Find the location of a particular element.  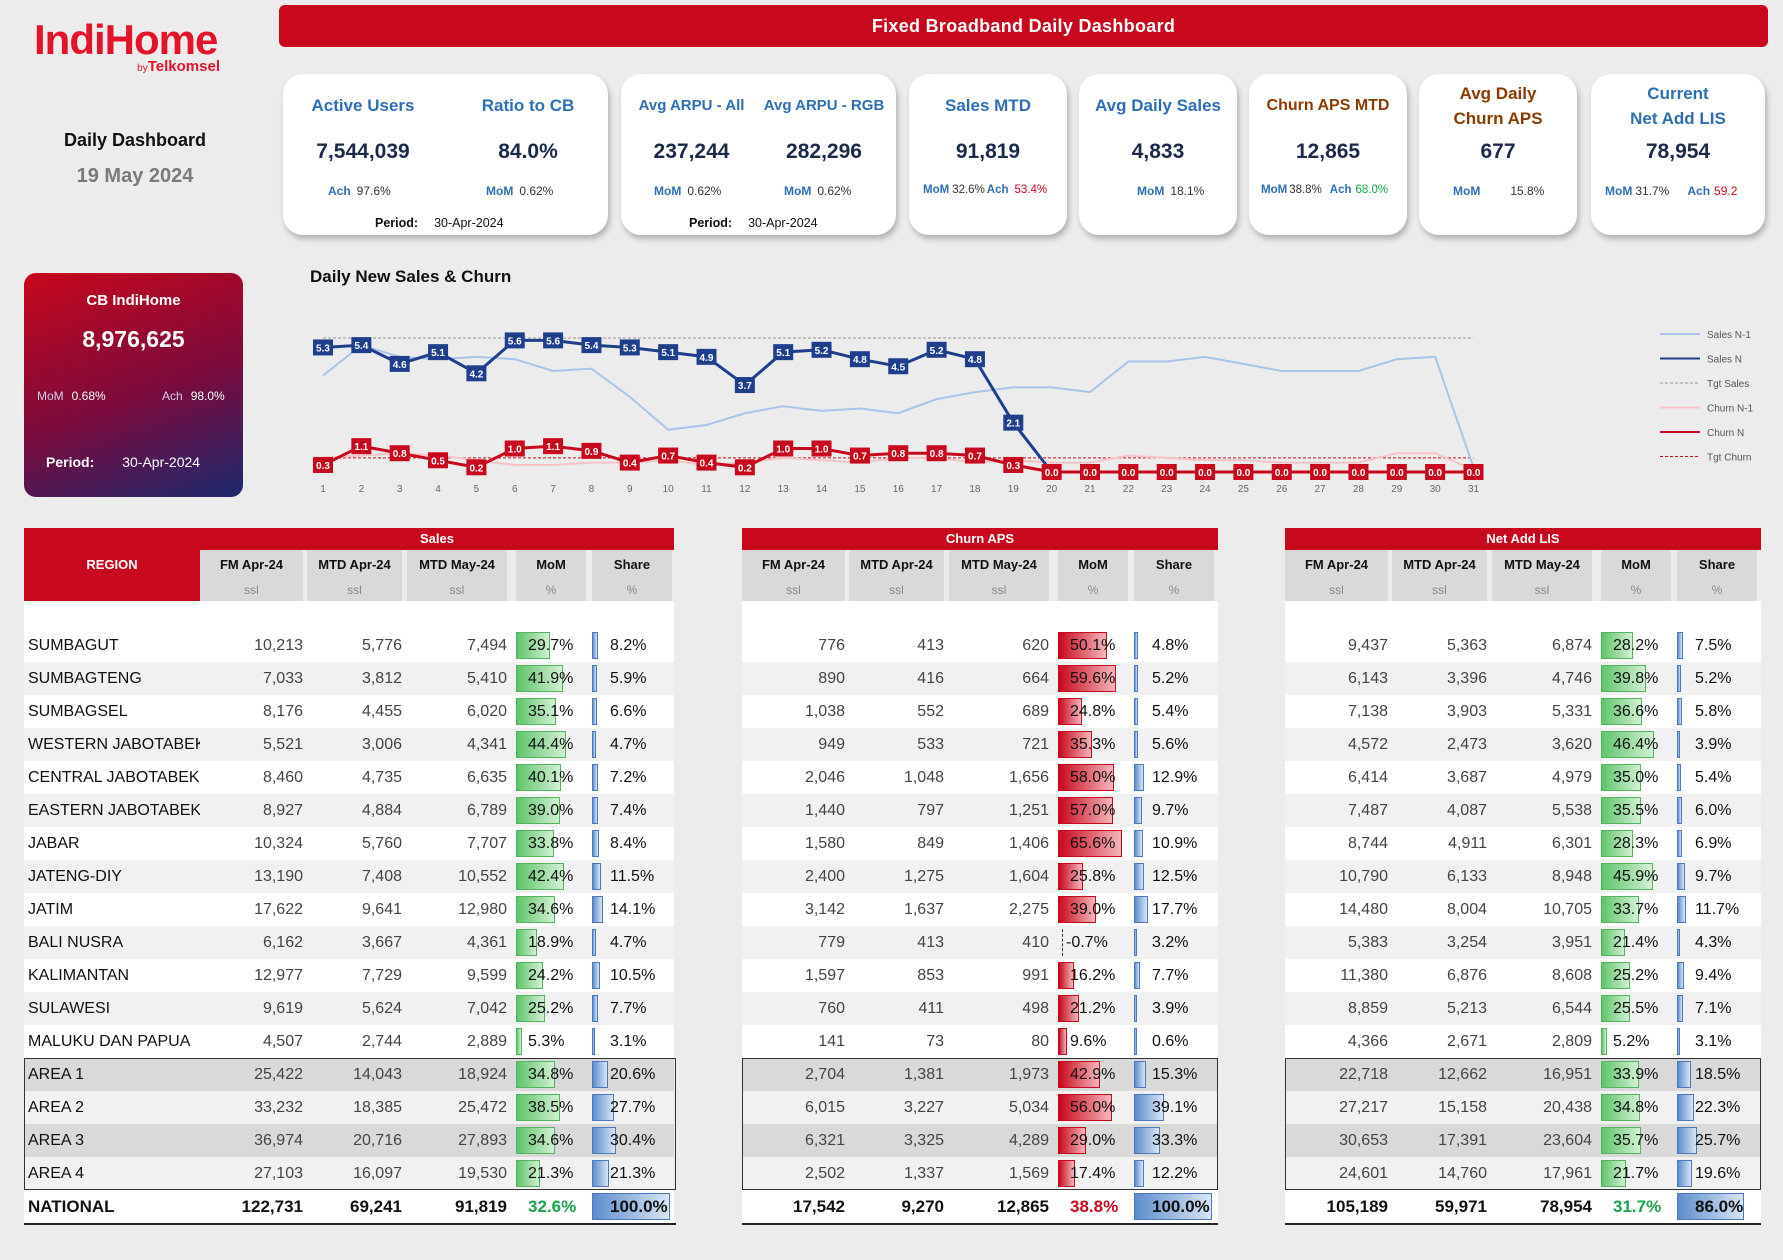

x-tick-label: 1 is located at coordinates (323, 489).